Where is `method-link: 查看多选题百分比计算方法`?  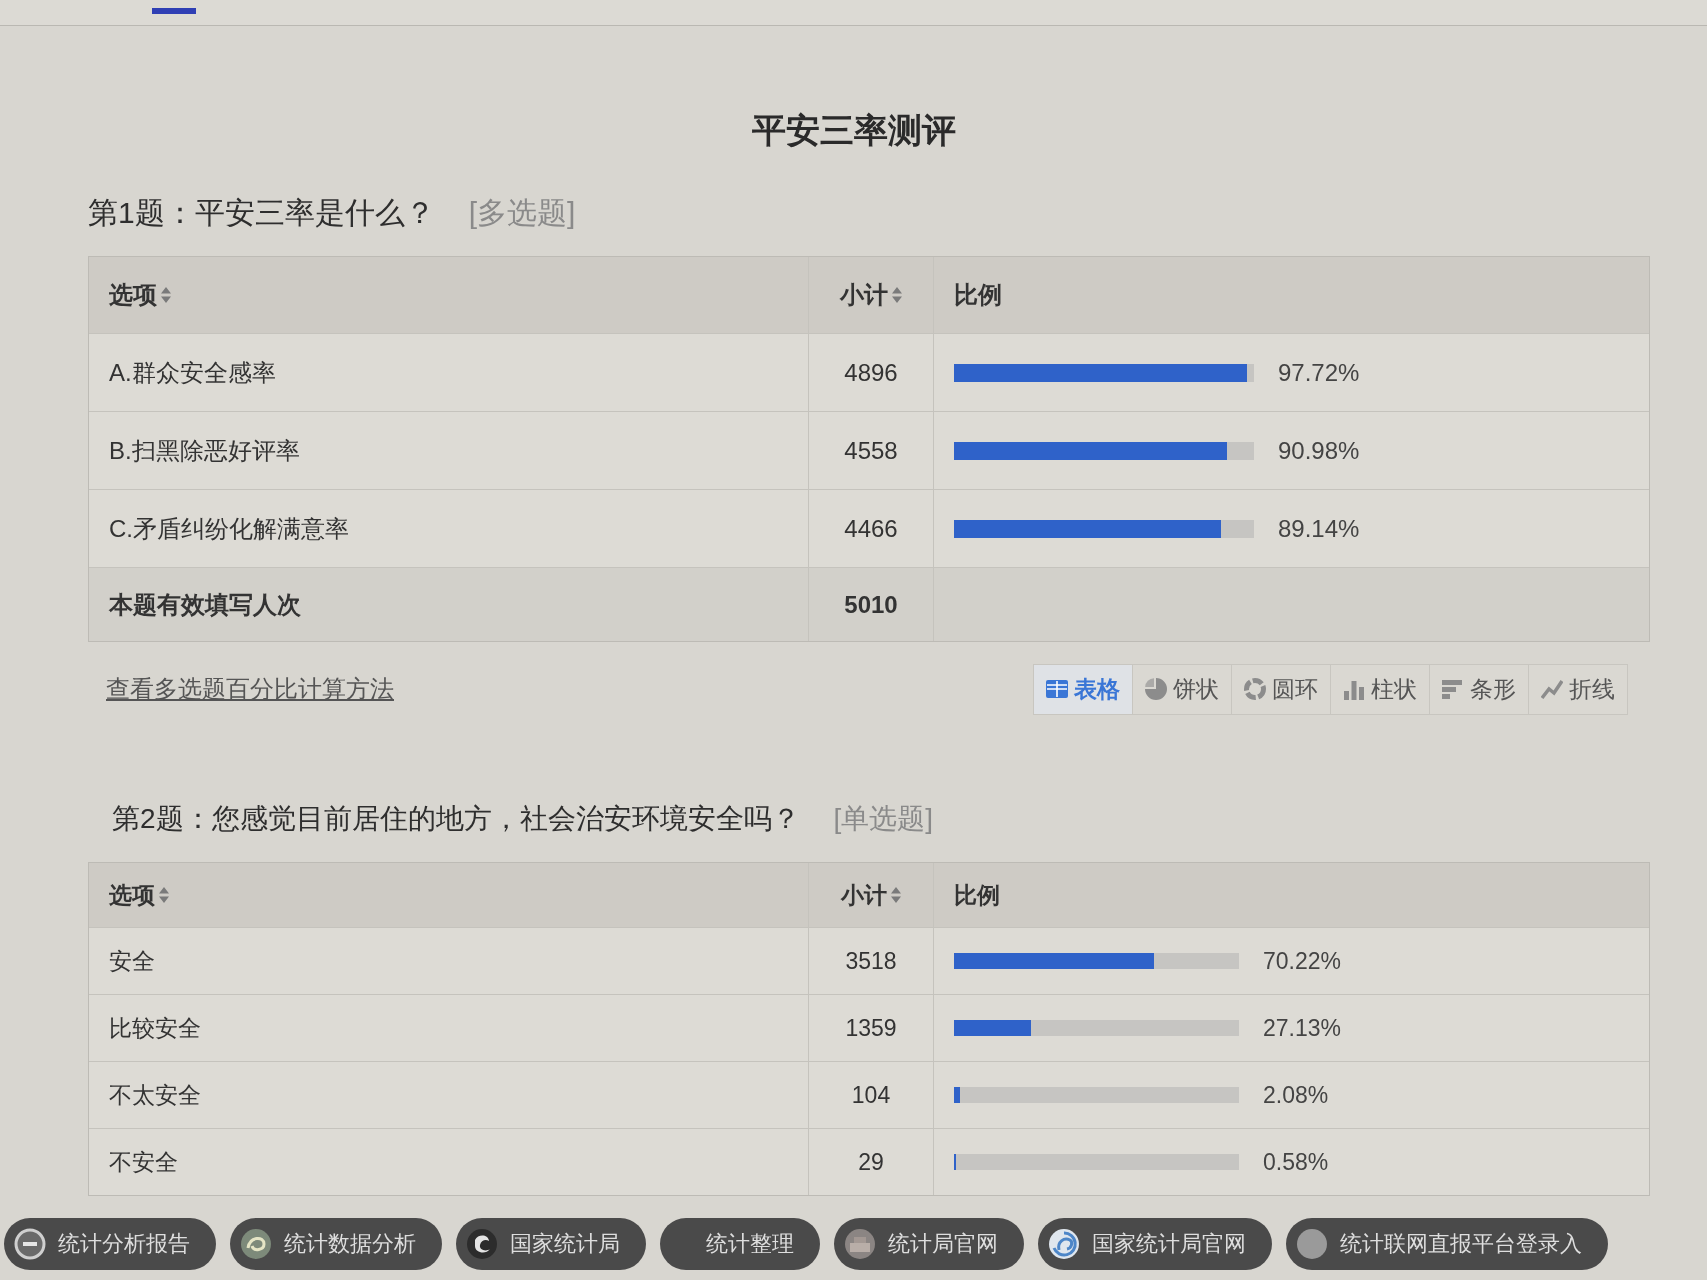
method-link: 查看多选题百分比计算方法 is located at coordinates (250, 689).